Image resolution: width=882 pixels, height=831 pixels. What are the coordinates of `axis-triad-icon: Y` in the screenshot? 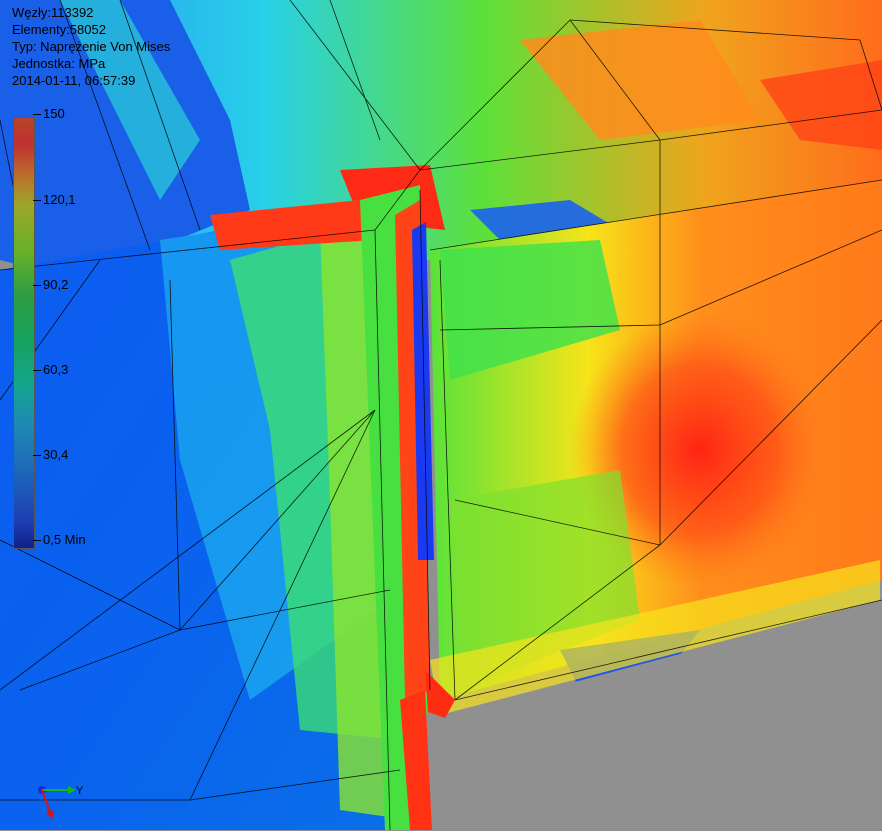 It's located at (60, 801).